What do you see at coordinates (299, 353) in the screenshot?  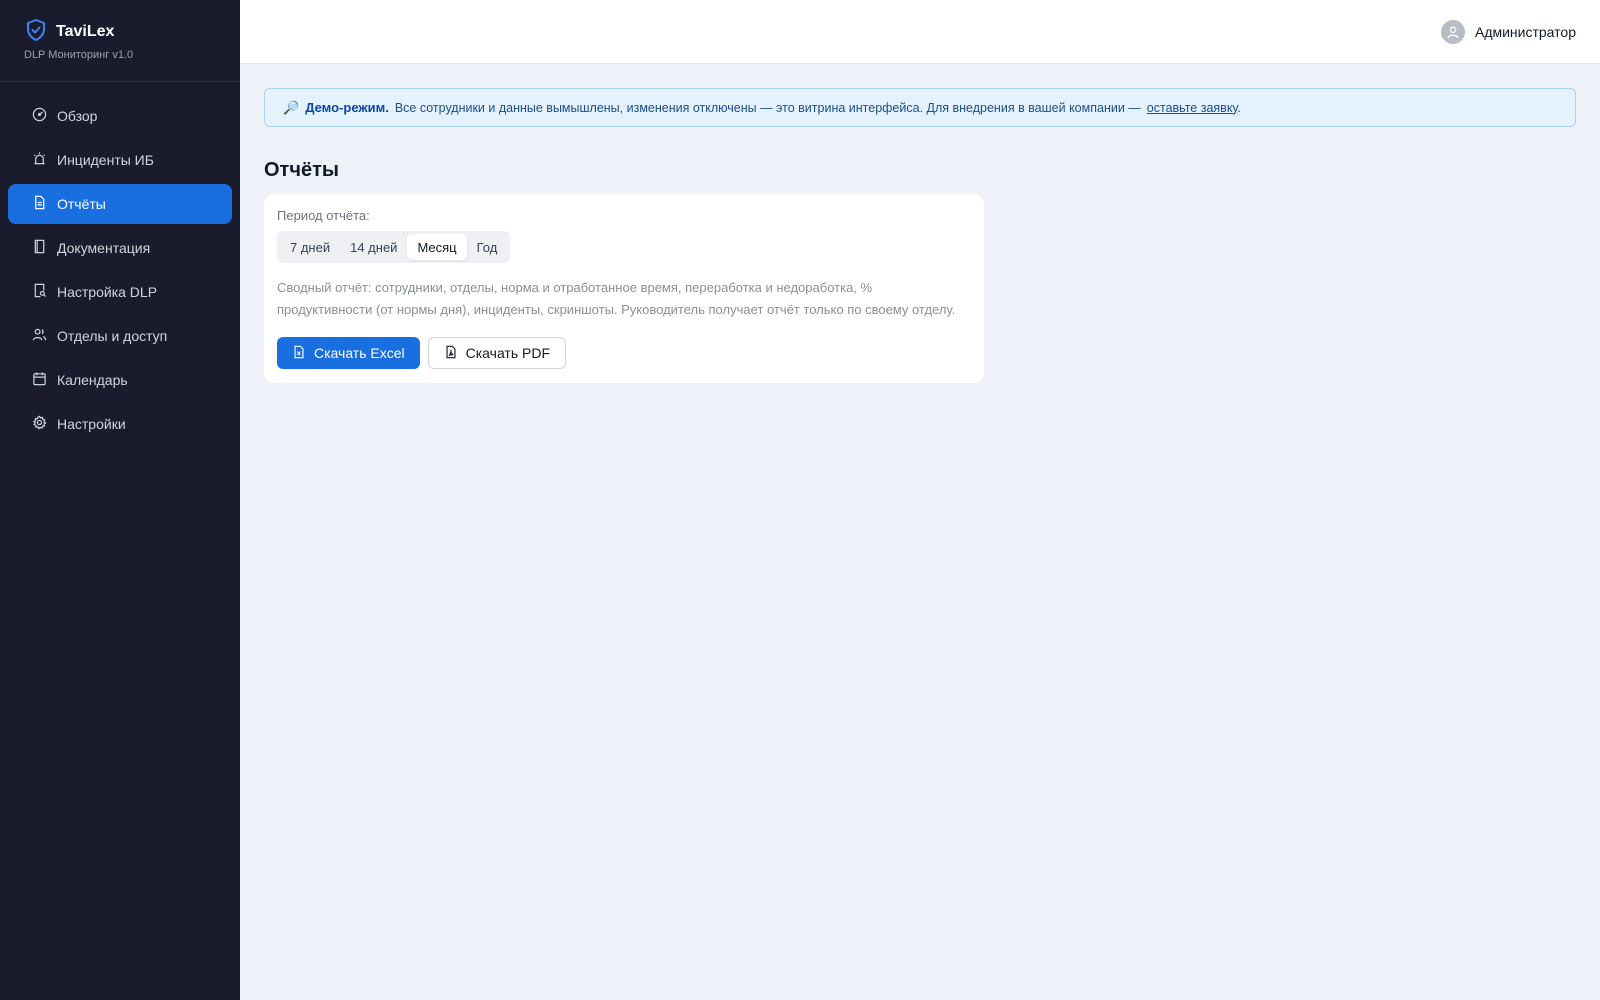 I see `excel-file-icon` at bounding box center [299, 353].